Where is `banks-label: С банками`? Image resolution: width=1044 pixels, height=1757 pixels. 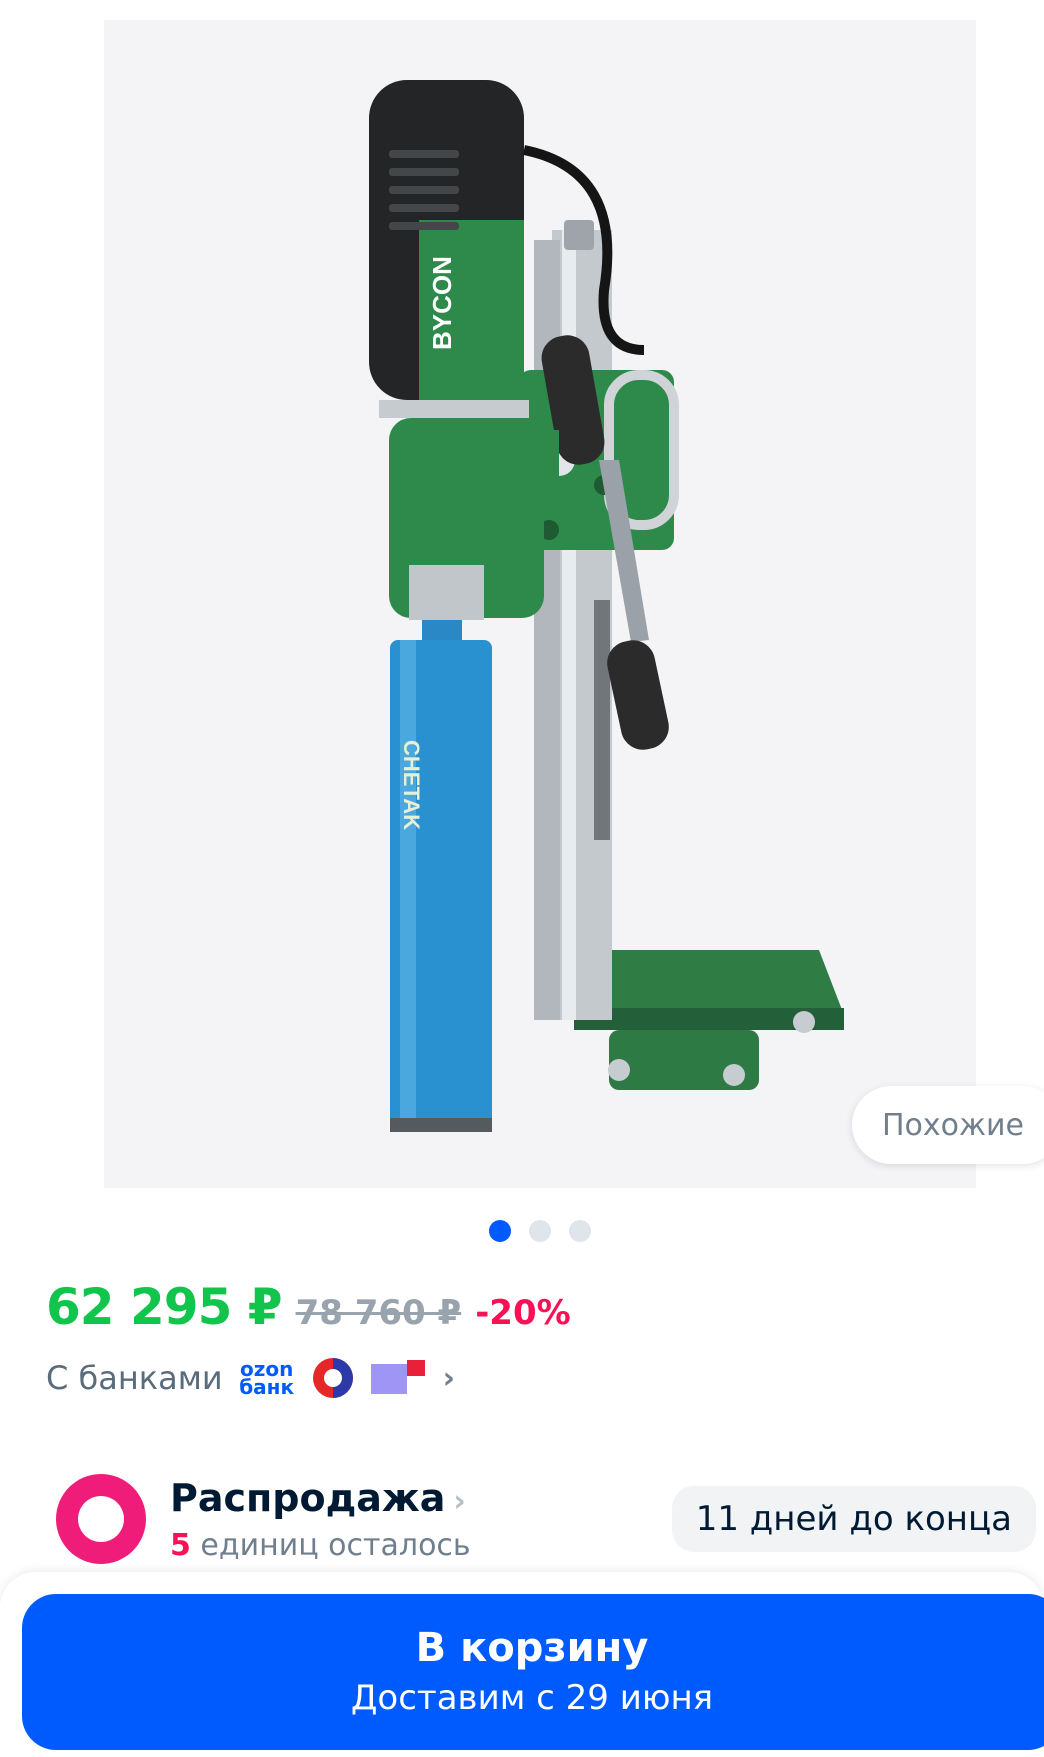
banks-label: С банками is located at coordinates (134, 1378).